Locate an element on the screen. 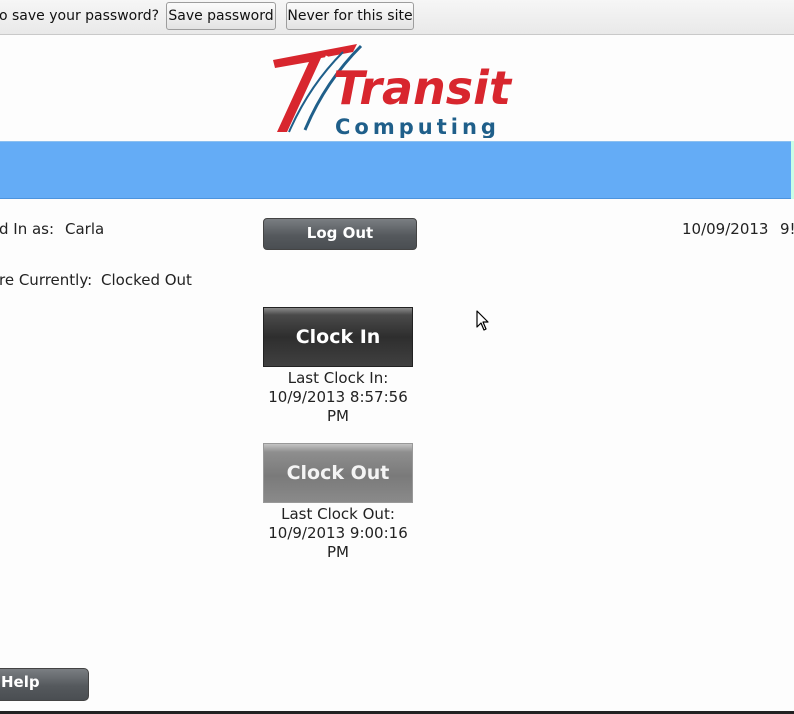  last-clock-out-ampm: PM is located at coordinates (338, 552).